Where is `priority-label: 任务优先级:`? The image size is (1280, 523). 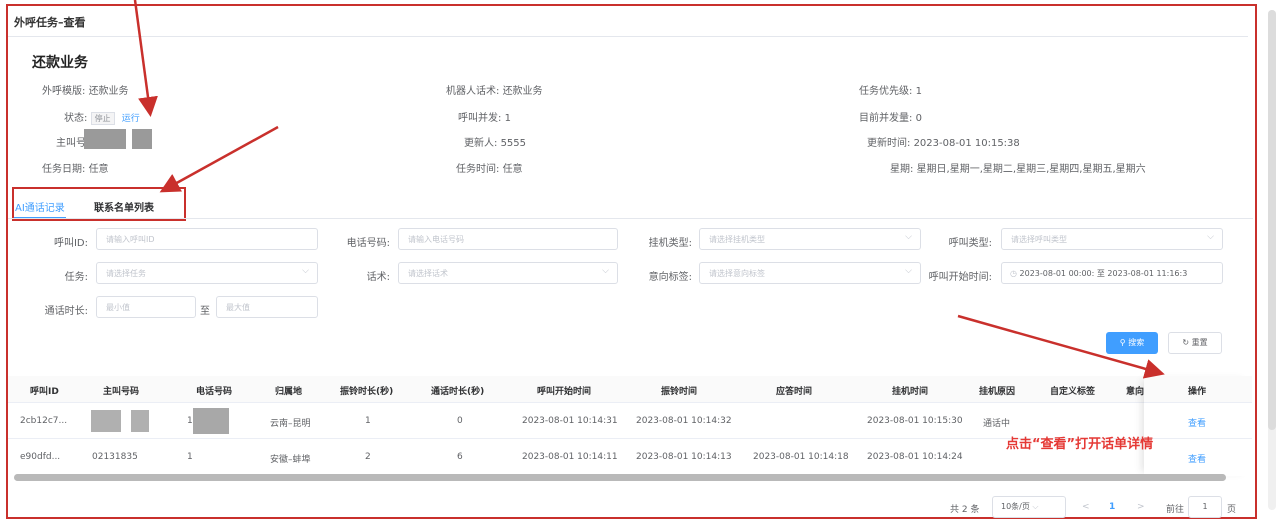 priority-label: 任务优先级: is located at coordinates (886, 91).